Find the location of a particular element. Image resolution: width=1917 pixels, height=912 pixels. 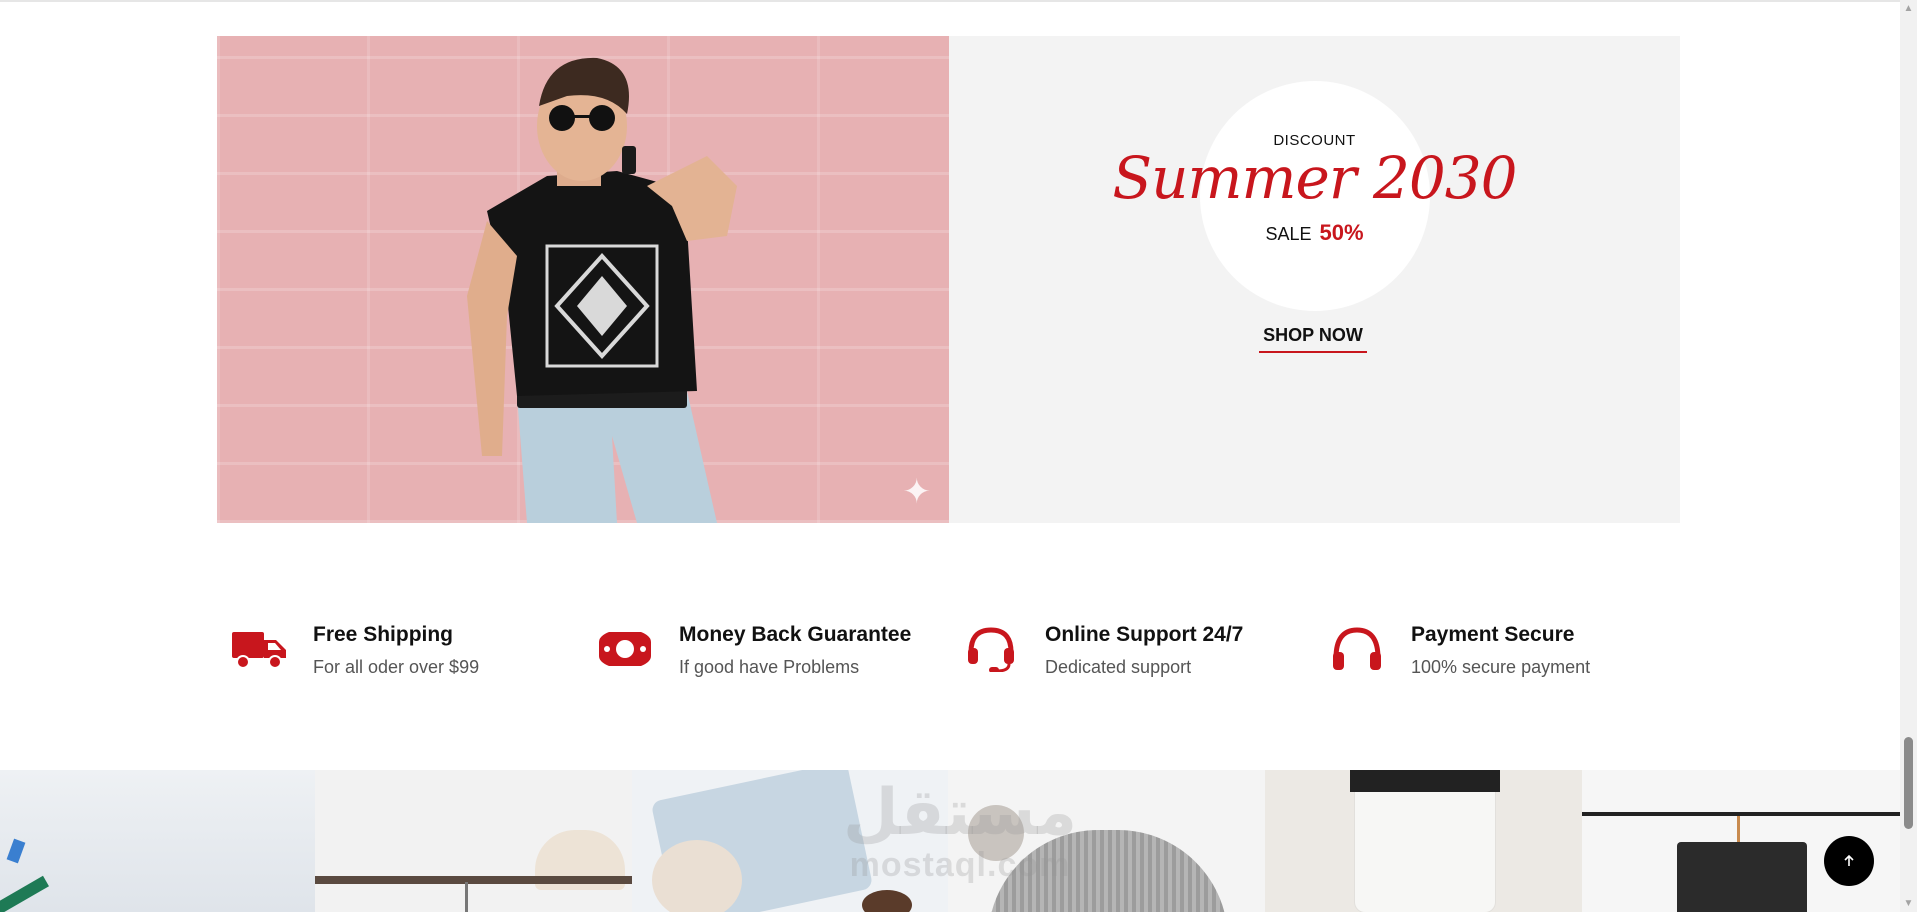

truck-icon is located at coordinates (259, 650).